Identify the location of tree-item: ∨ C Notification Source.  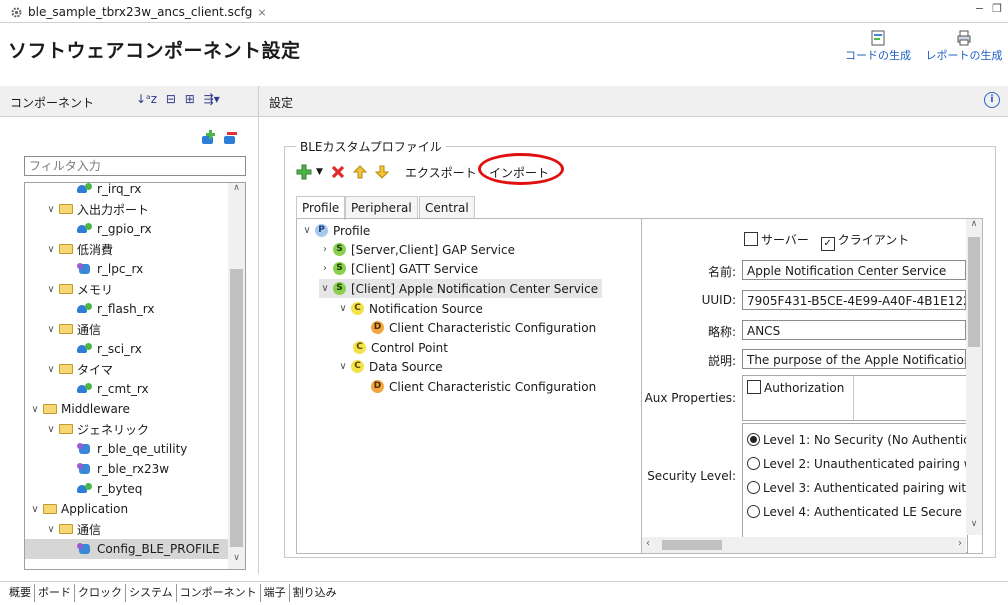
(410, 308).